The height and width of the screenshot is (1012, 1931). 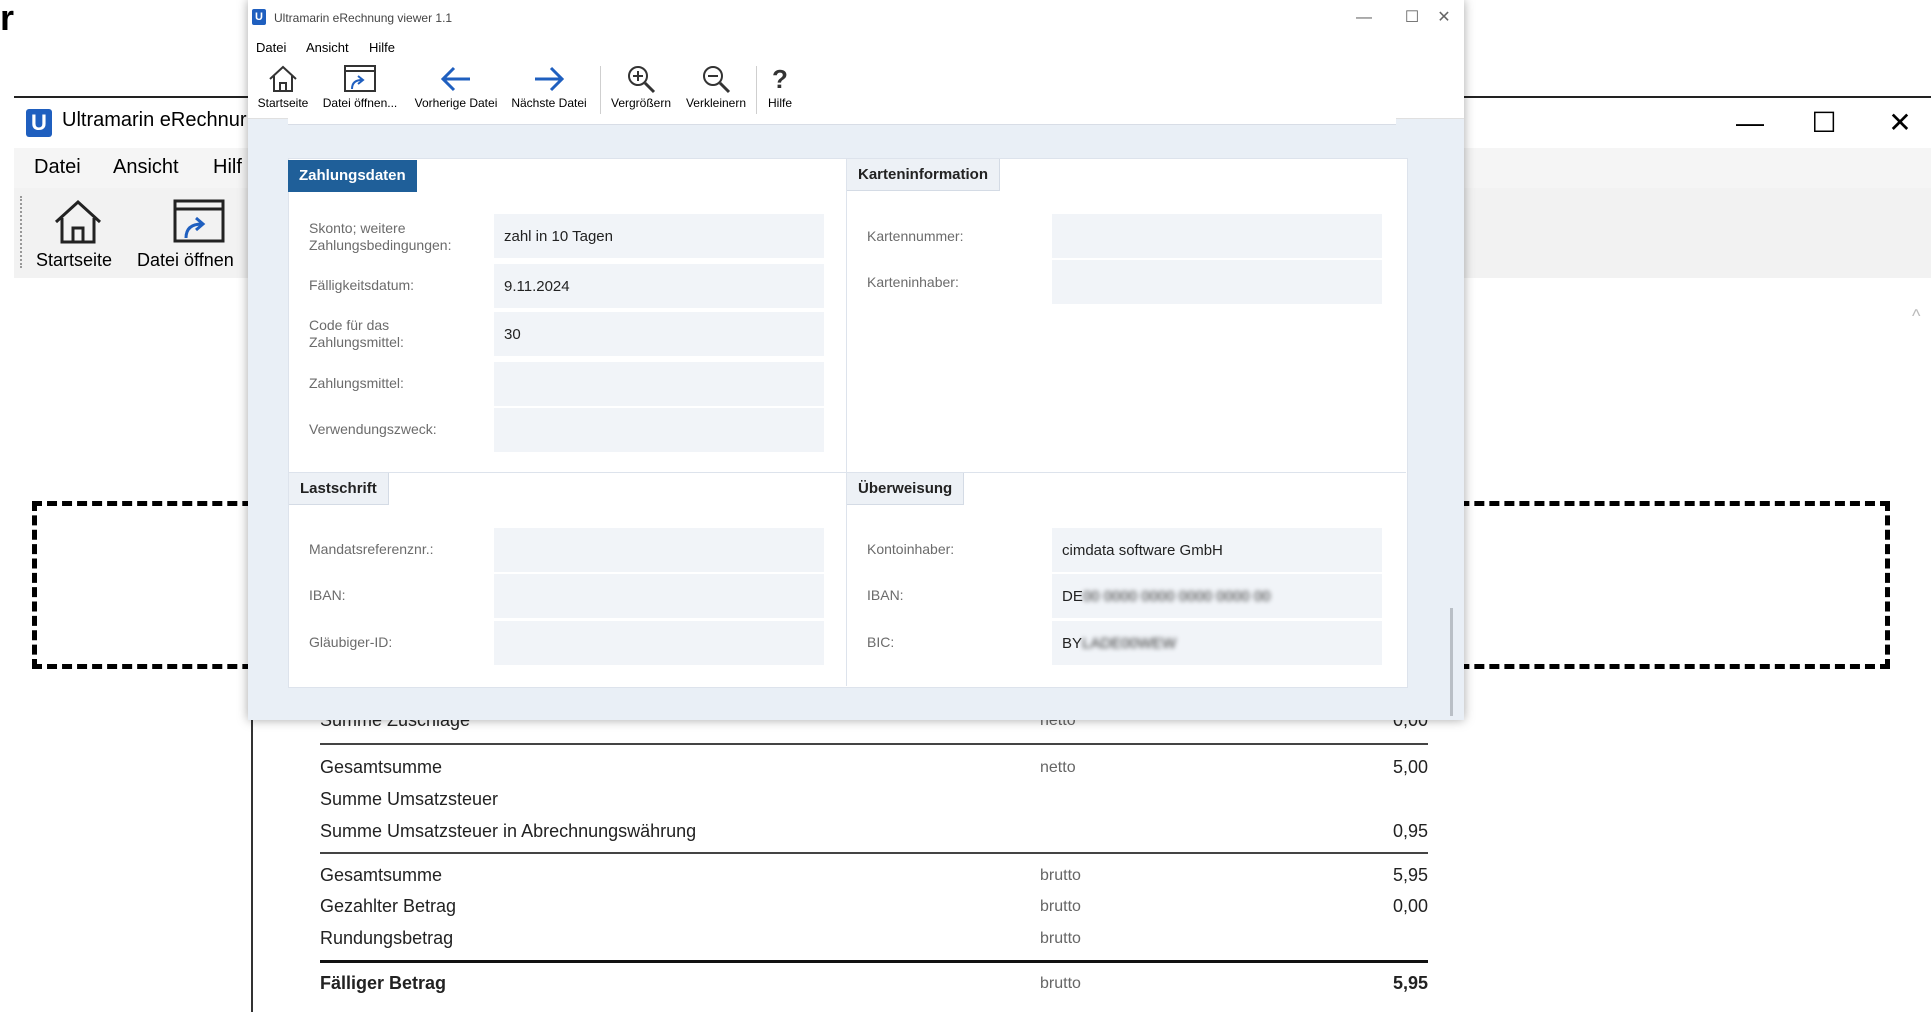 What do you see at coordinates (363, 18) in the screenshot?
I see `viewer-window-title: Ultramarin eRechnung viewer 1.1` at bounding box center [363, 18].